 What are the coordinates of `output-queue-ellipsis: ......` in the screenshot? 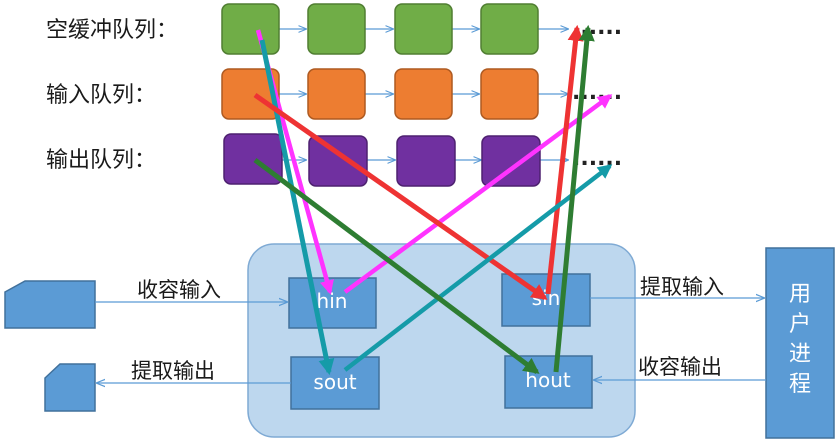 It's located at (597, 158).